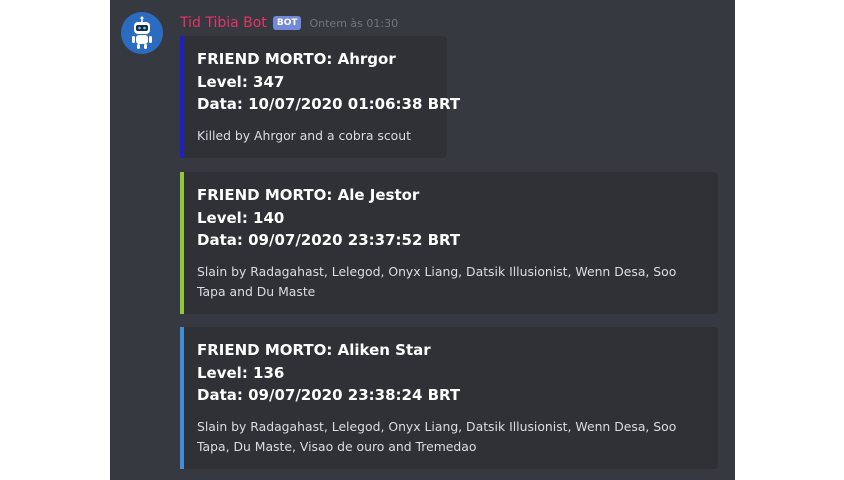 The height and width of the screenshot is (480, 844). Describe the element at coordinates (329, 104) in the screenshot. I see `embed-date: Data: 10/07/2020 01:06:38 BRT` at that location.